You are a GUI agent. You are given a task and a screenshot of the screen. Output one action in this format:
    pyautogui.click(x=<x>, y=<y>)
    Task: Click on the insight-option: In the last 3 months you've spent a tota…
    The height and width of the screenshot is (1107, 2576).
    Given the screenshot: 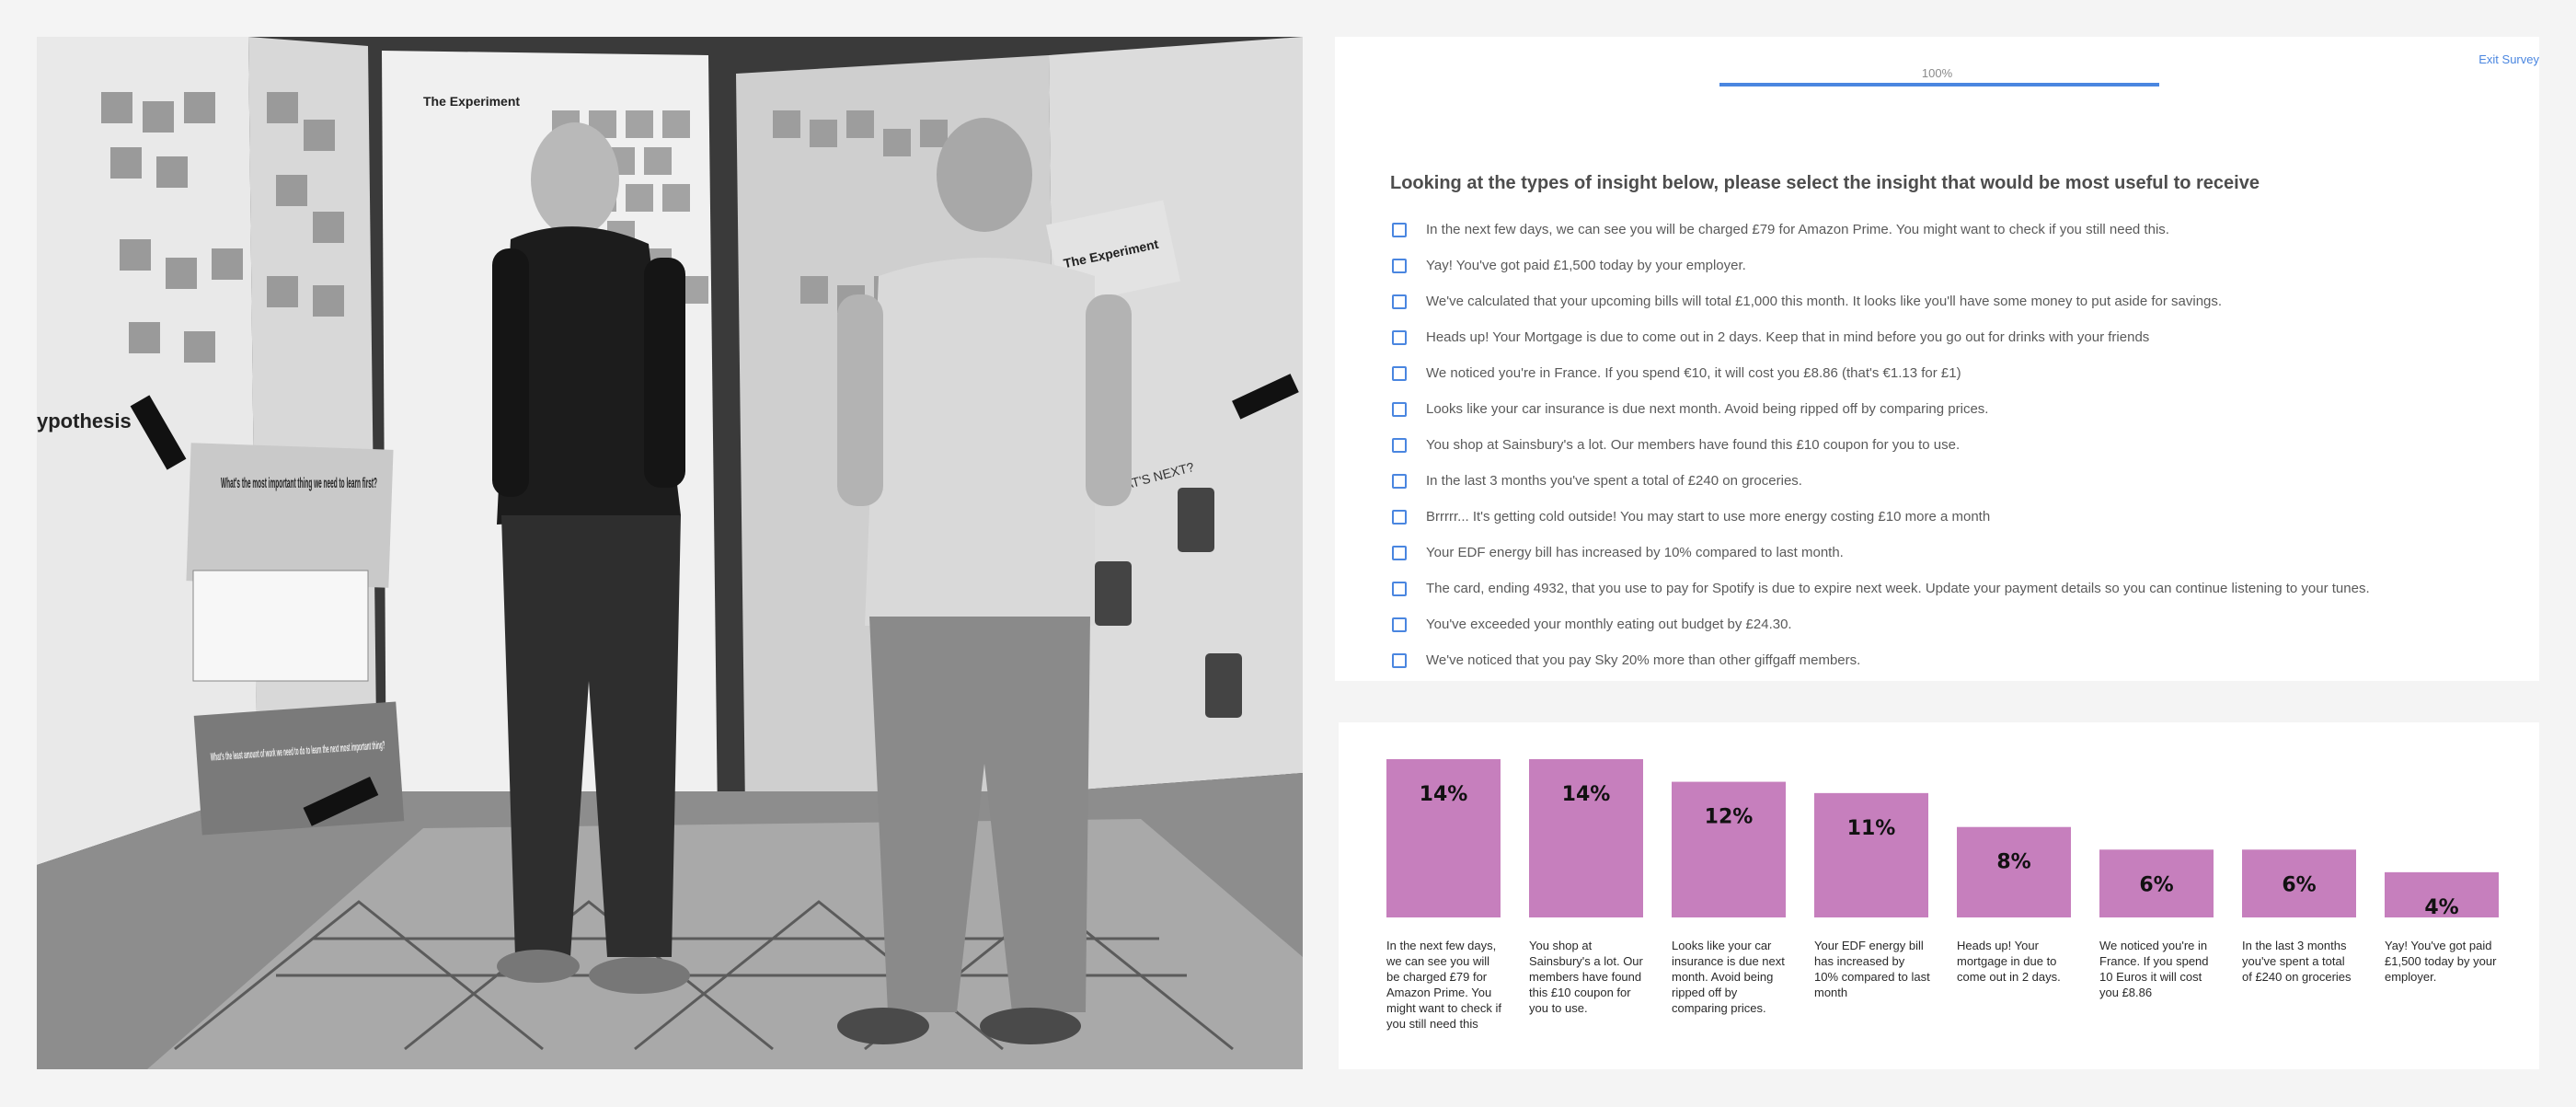 What is the action you would take?
    pyautogui.click(x=1881, y=481)
    